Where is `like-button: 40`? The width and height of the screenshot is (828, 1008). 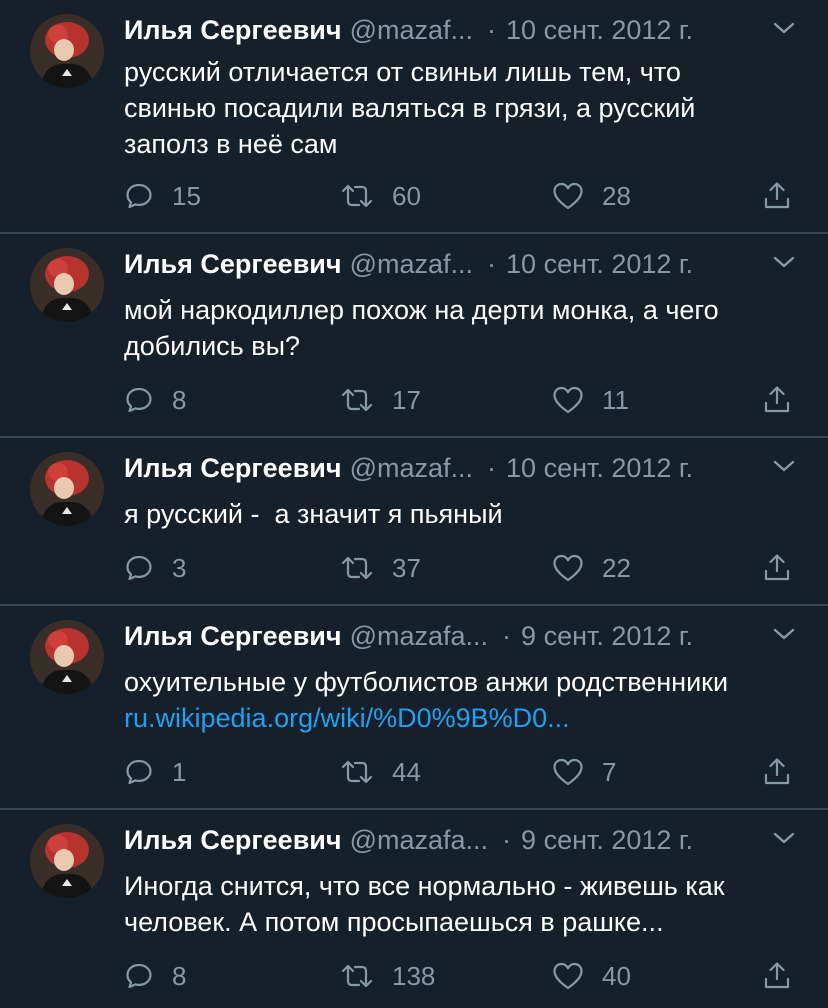
like-button: 40 is located at coordinates (591, 976).